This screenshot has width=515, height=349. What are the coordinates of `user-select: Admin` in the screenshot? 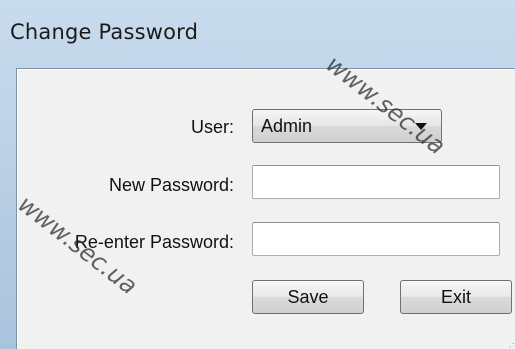 It's located at (347, 126).